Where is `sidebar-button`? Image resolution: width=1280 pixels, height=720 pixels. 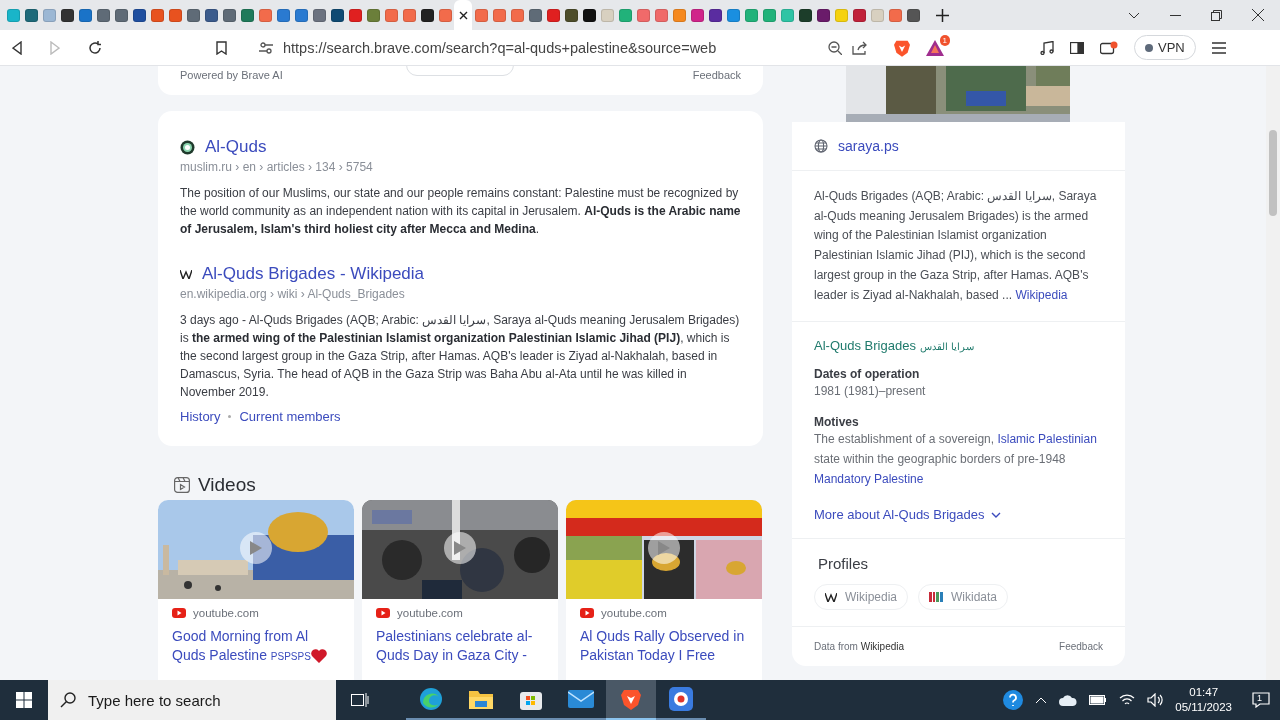 sidebar-button is located at coordinates (1077, 47).